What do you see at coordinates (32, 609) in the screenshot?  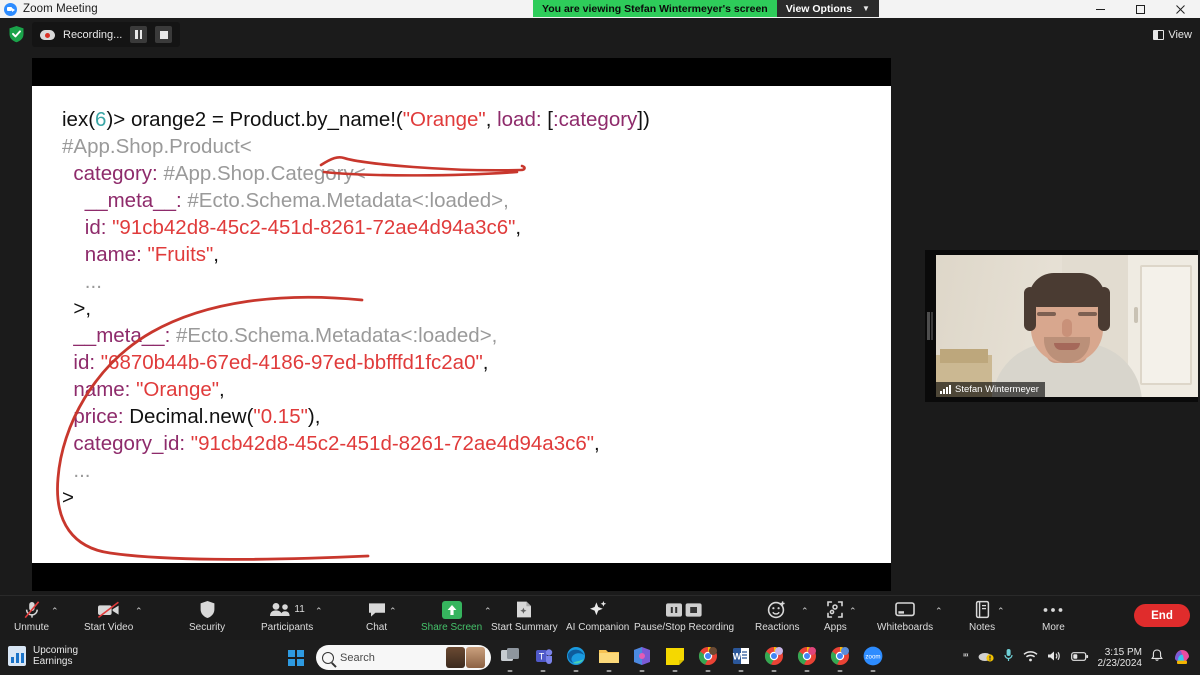 I see `microphone-muted-icon` at bounding box center [32, 609].